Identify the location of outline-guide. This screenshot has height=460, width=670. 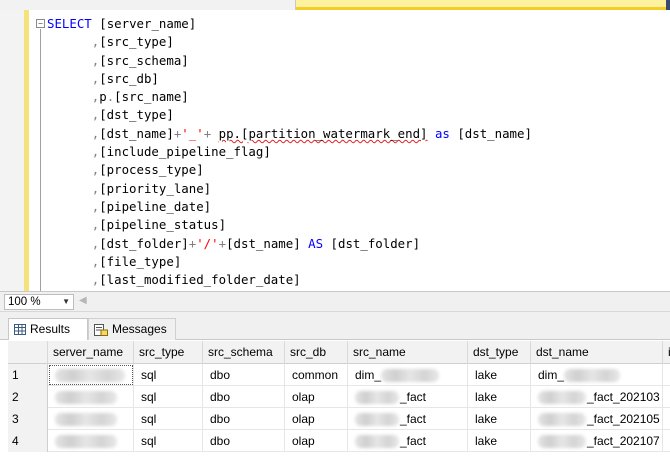
(40, 160).